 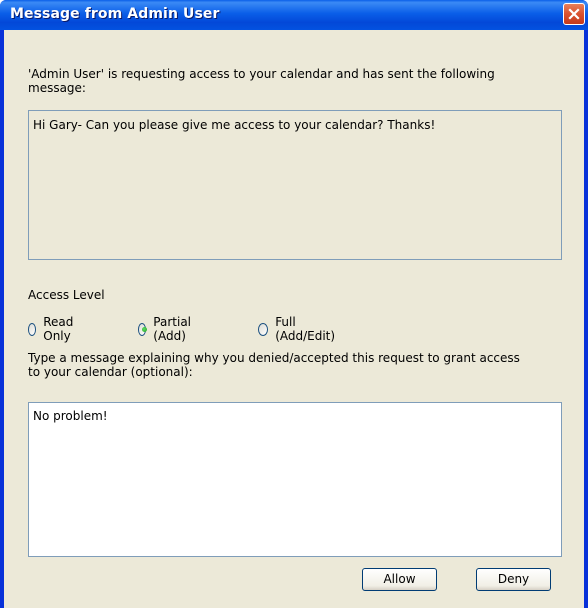 I want to click on radio-partial-add: Partial (Add), so click(x=167, y=329).